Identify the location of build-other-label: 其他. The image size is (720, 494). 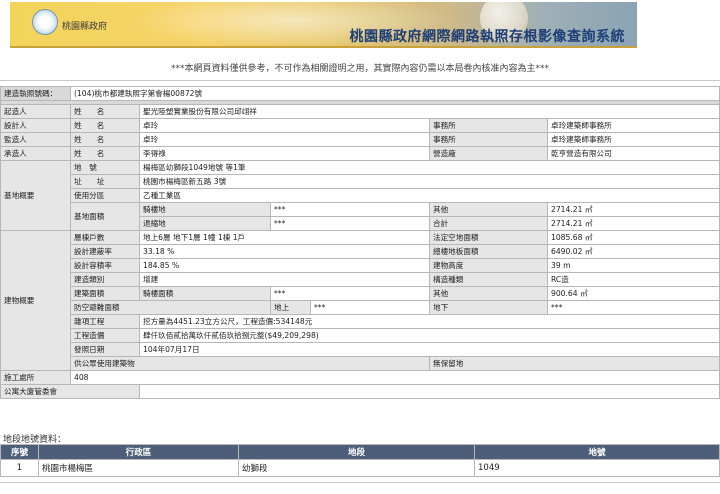
(488, 293).